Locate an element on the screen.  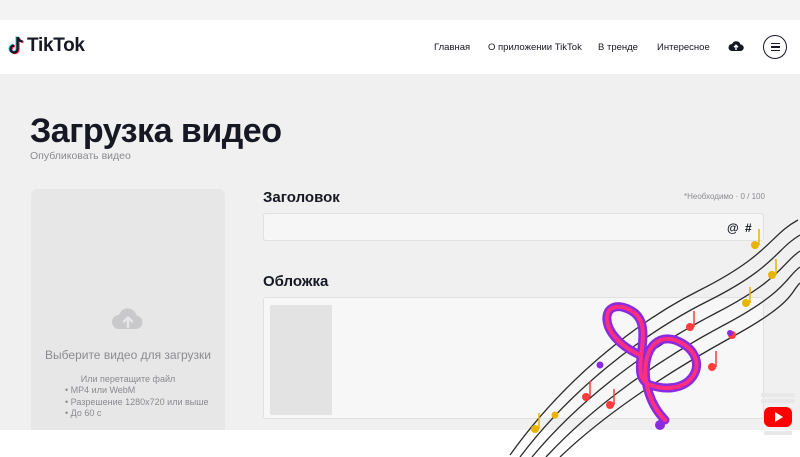
requirement-resolution: Разрешение 1280x720 или выше is located at coordinates (137, 403).